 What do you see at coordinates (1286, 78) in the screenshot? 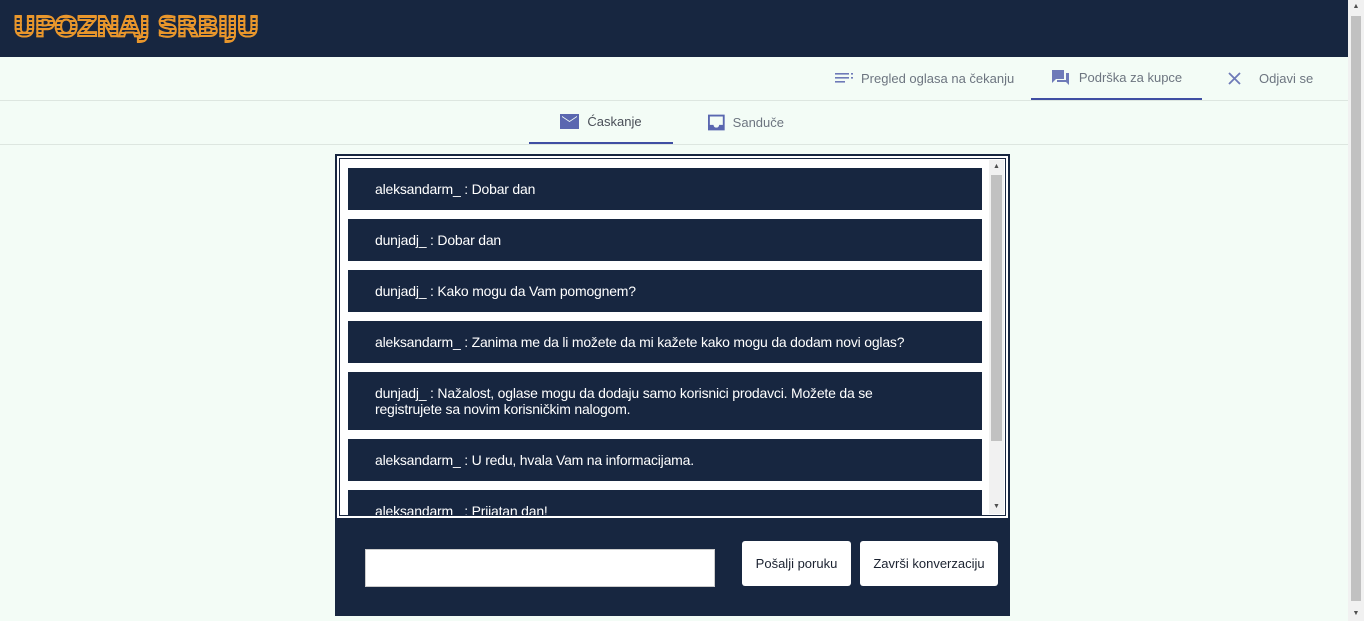
I see `nav-item-label: Odjavi se` at bounding box center [1286, 78].